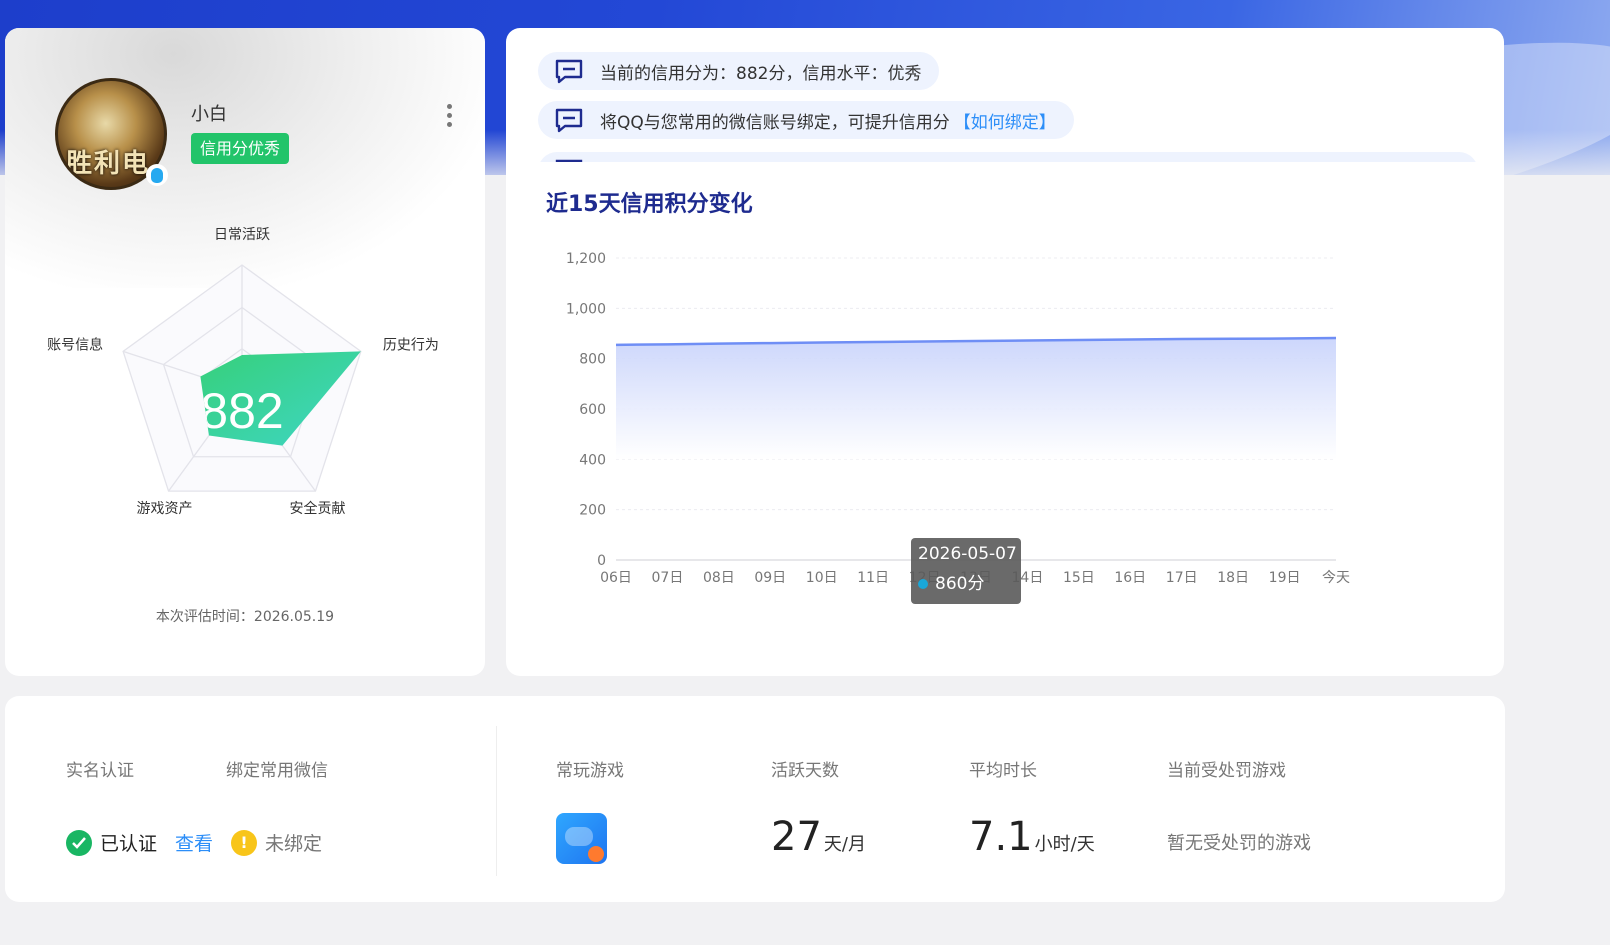 Image resolution: width=1610 pixels, height=945 pixels. What do you see at coordinates (586, 259) in the screenshot?
I see `y-tick-label: 1,200` at bounding box center [586, 259].